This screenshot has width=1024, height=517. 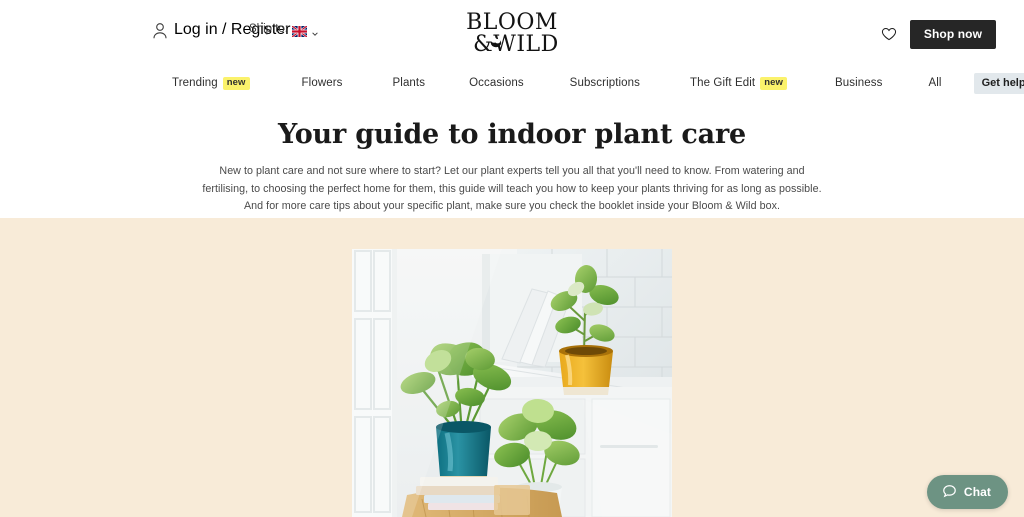 I want to click on nav-item-business: Business, so click(x=858, y=83).